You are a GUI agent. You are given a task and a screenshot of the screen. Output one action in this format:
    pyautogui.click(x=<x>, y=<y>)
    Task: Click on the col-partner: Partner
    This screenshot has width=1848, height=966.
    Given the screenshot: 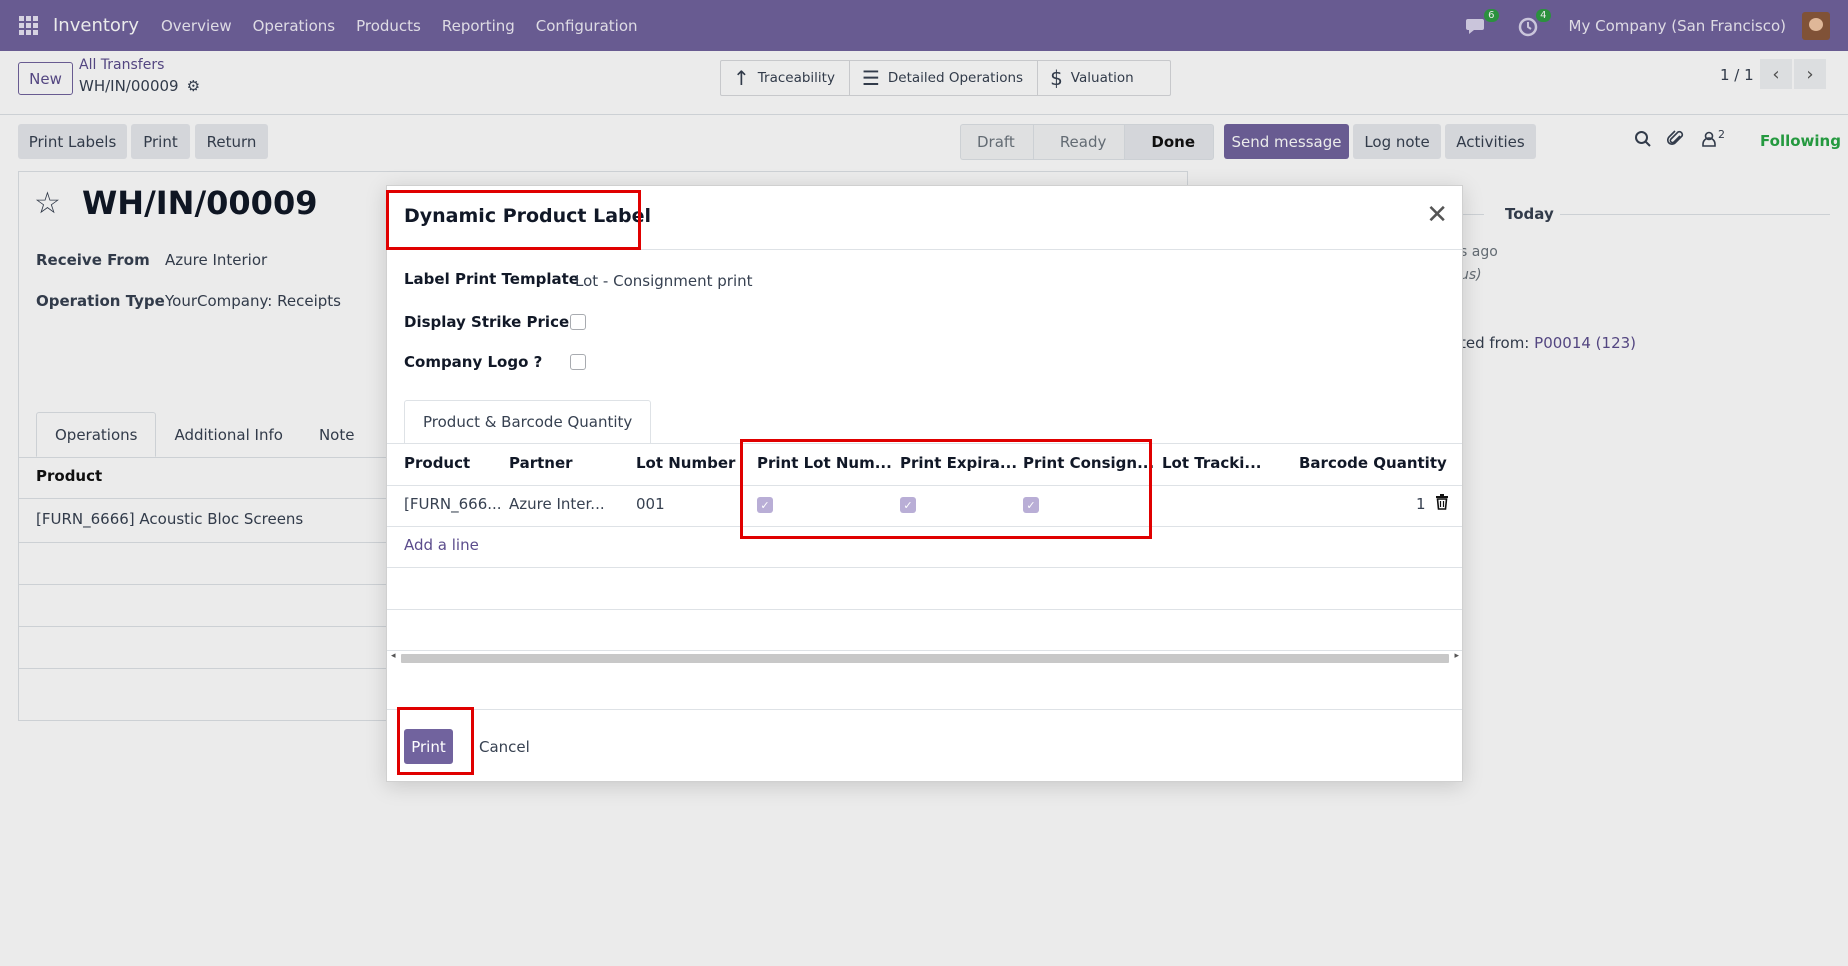 What is the action you would take?
    pyautogui.click(x=541, y=463)
    